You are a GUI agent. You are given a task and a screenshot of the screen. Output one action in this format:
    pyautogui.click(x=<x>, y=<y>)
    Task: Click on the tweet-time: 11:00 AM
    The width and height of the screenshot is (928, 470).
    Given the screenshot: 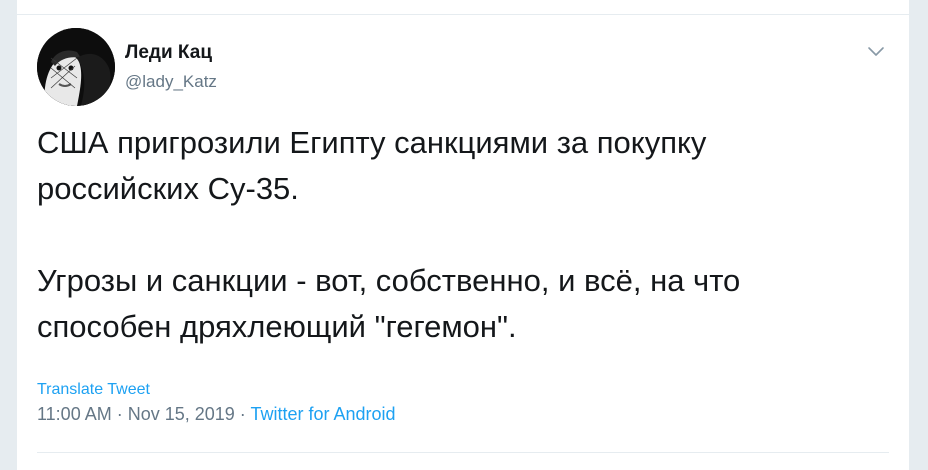 What is the action you would take?
    pyautogui.click(x=74, y=414)
    